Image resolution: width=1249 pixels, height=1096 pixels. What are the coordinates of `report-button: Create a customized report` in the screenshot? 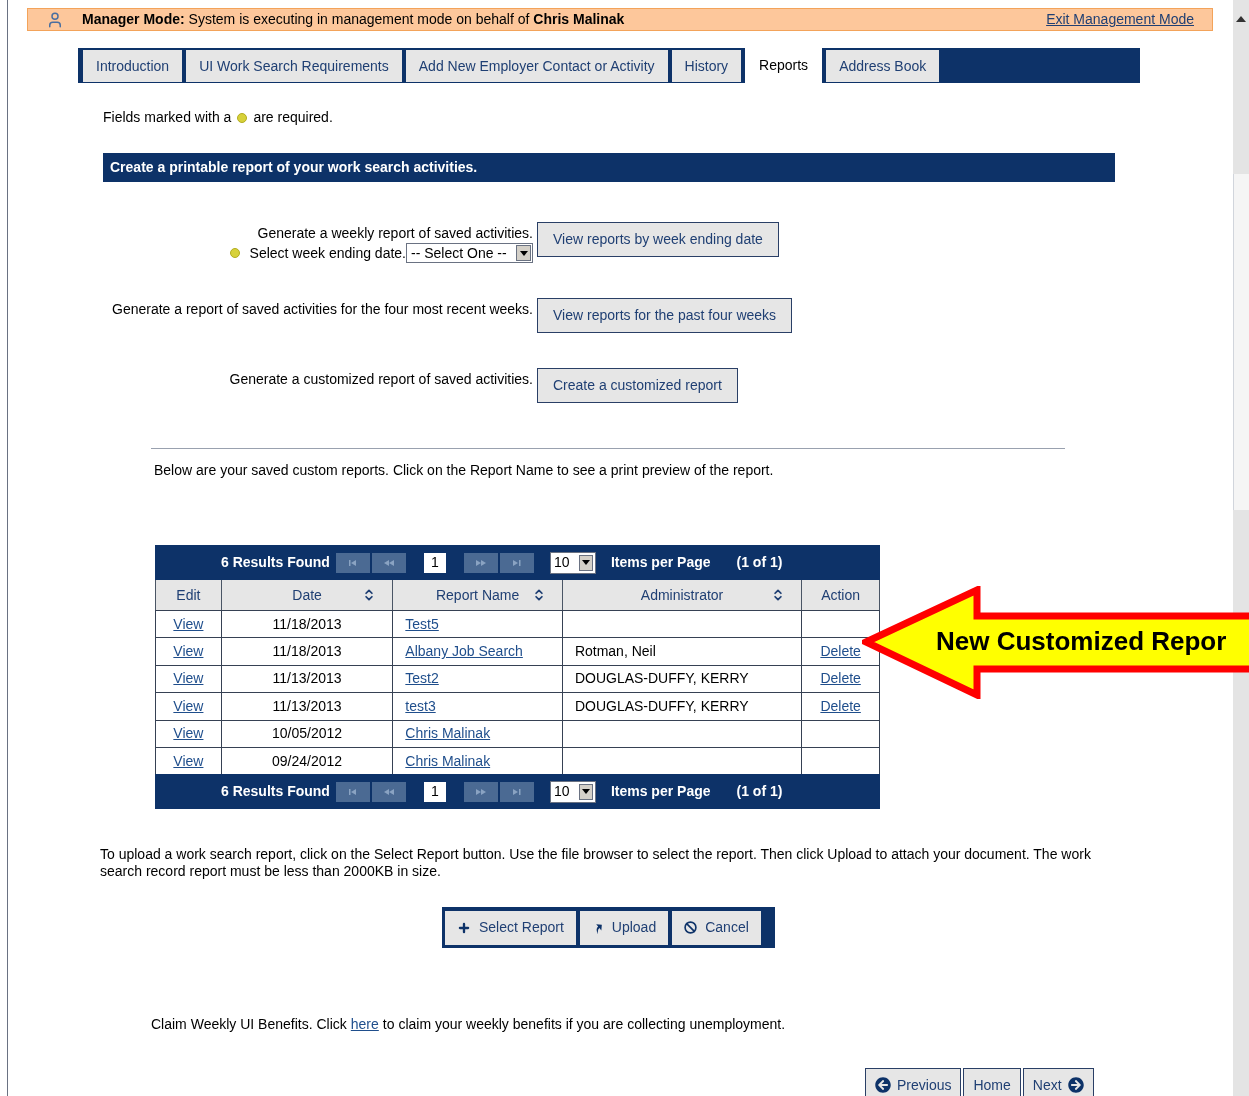 It's located at (637, 385).